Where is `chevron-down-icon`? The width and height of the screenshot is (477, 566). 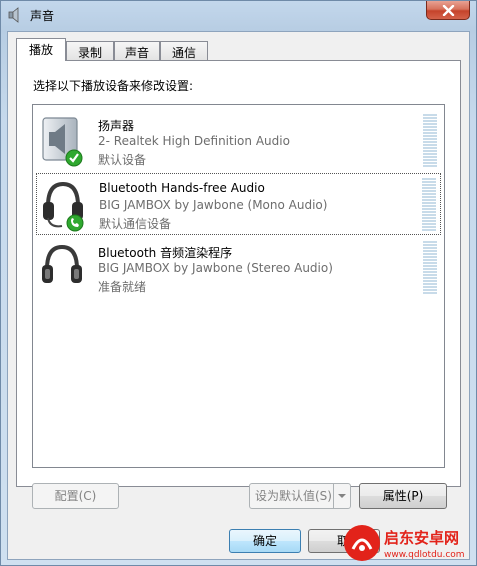 chevron-down-icon is located at coordinates (342, 496).